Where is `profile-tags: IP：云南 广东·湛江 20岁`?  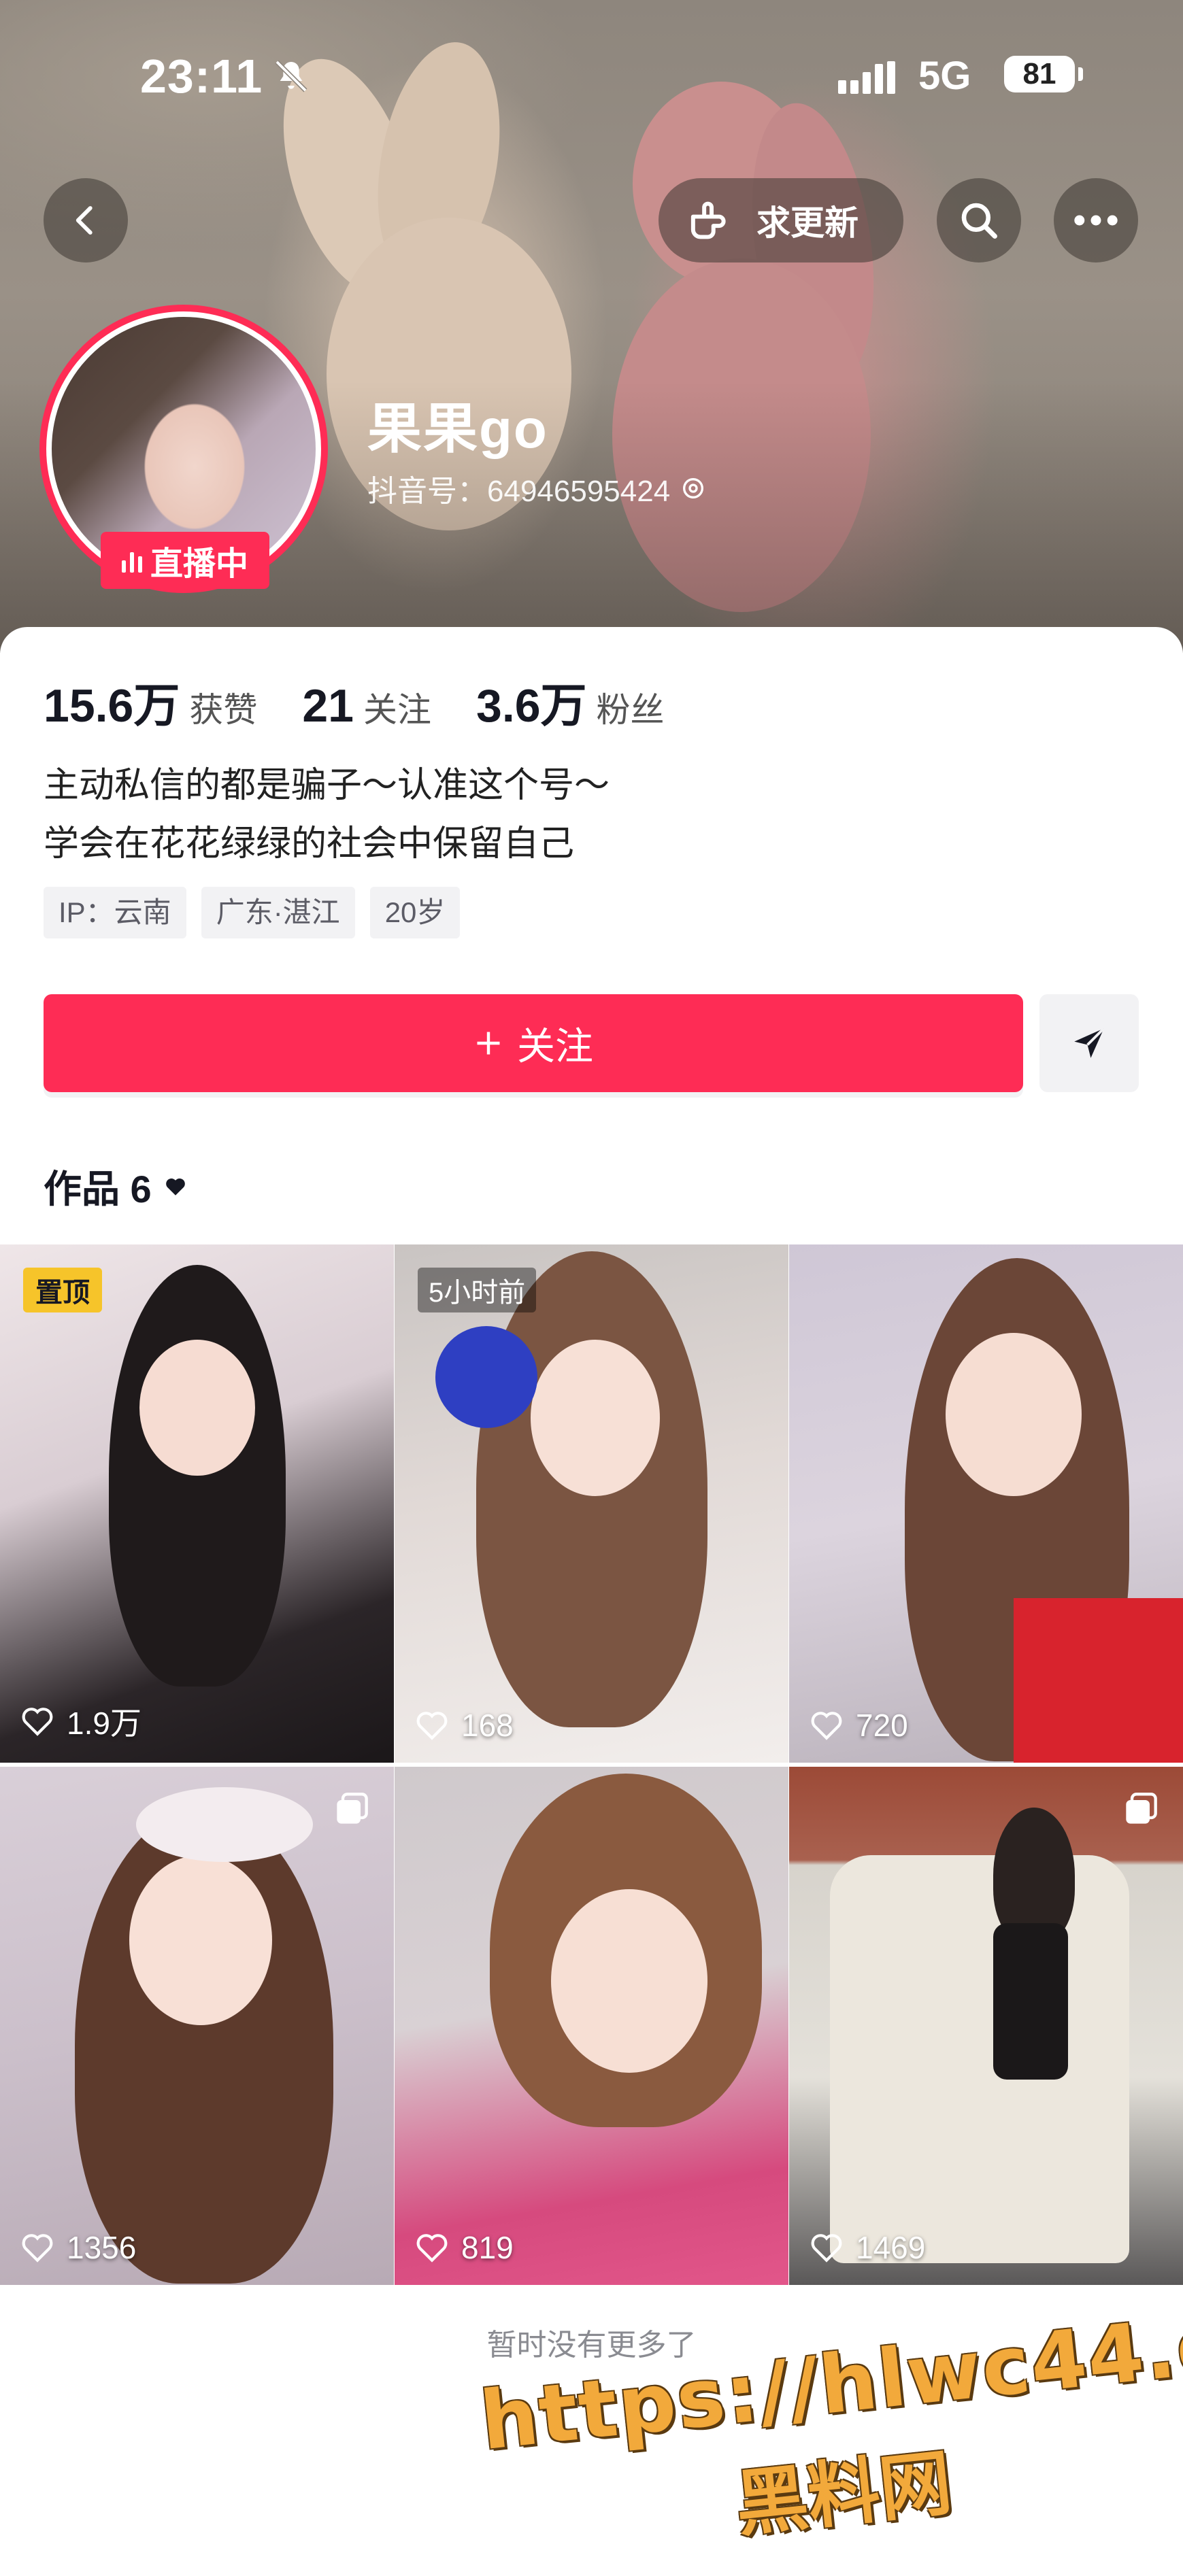 profile-tags: IP：云南 广东·湛江 20岁 is located at coordinates (252, 912).